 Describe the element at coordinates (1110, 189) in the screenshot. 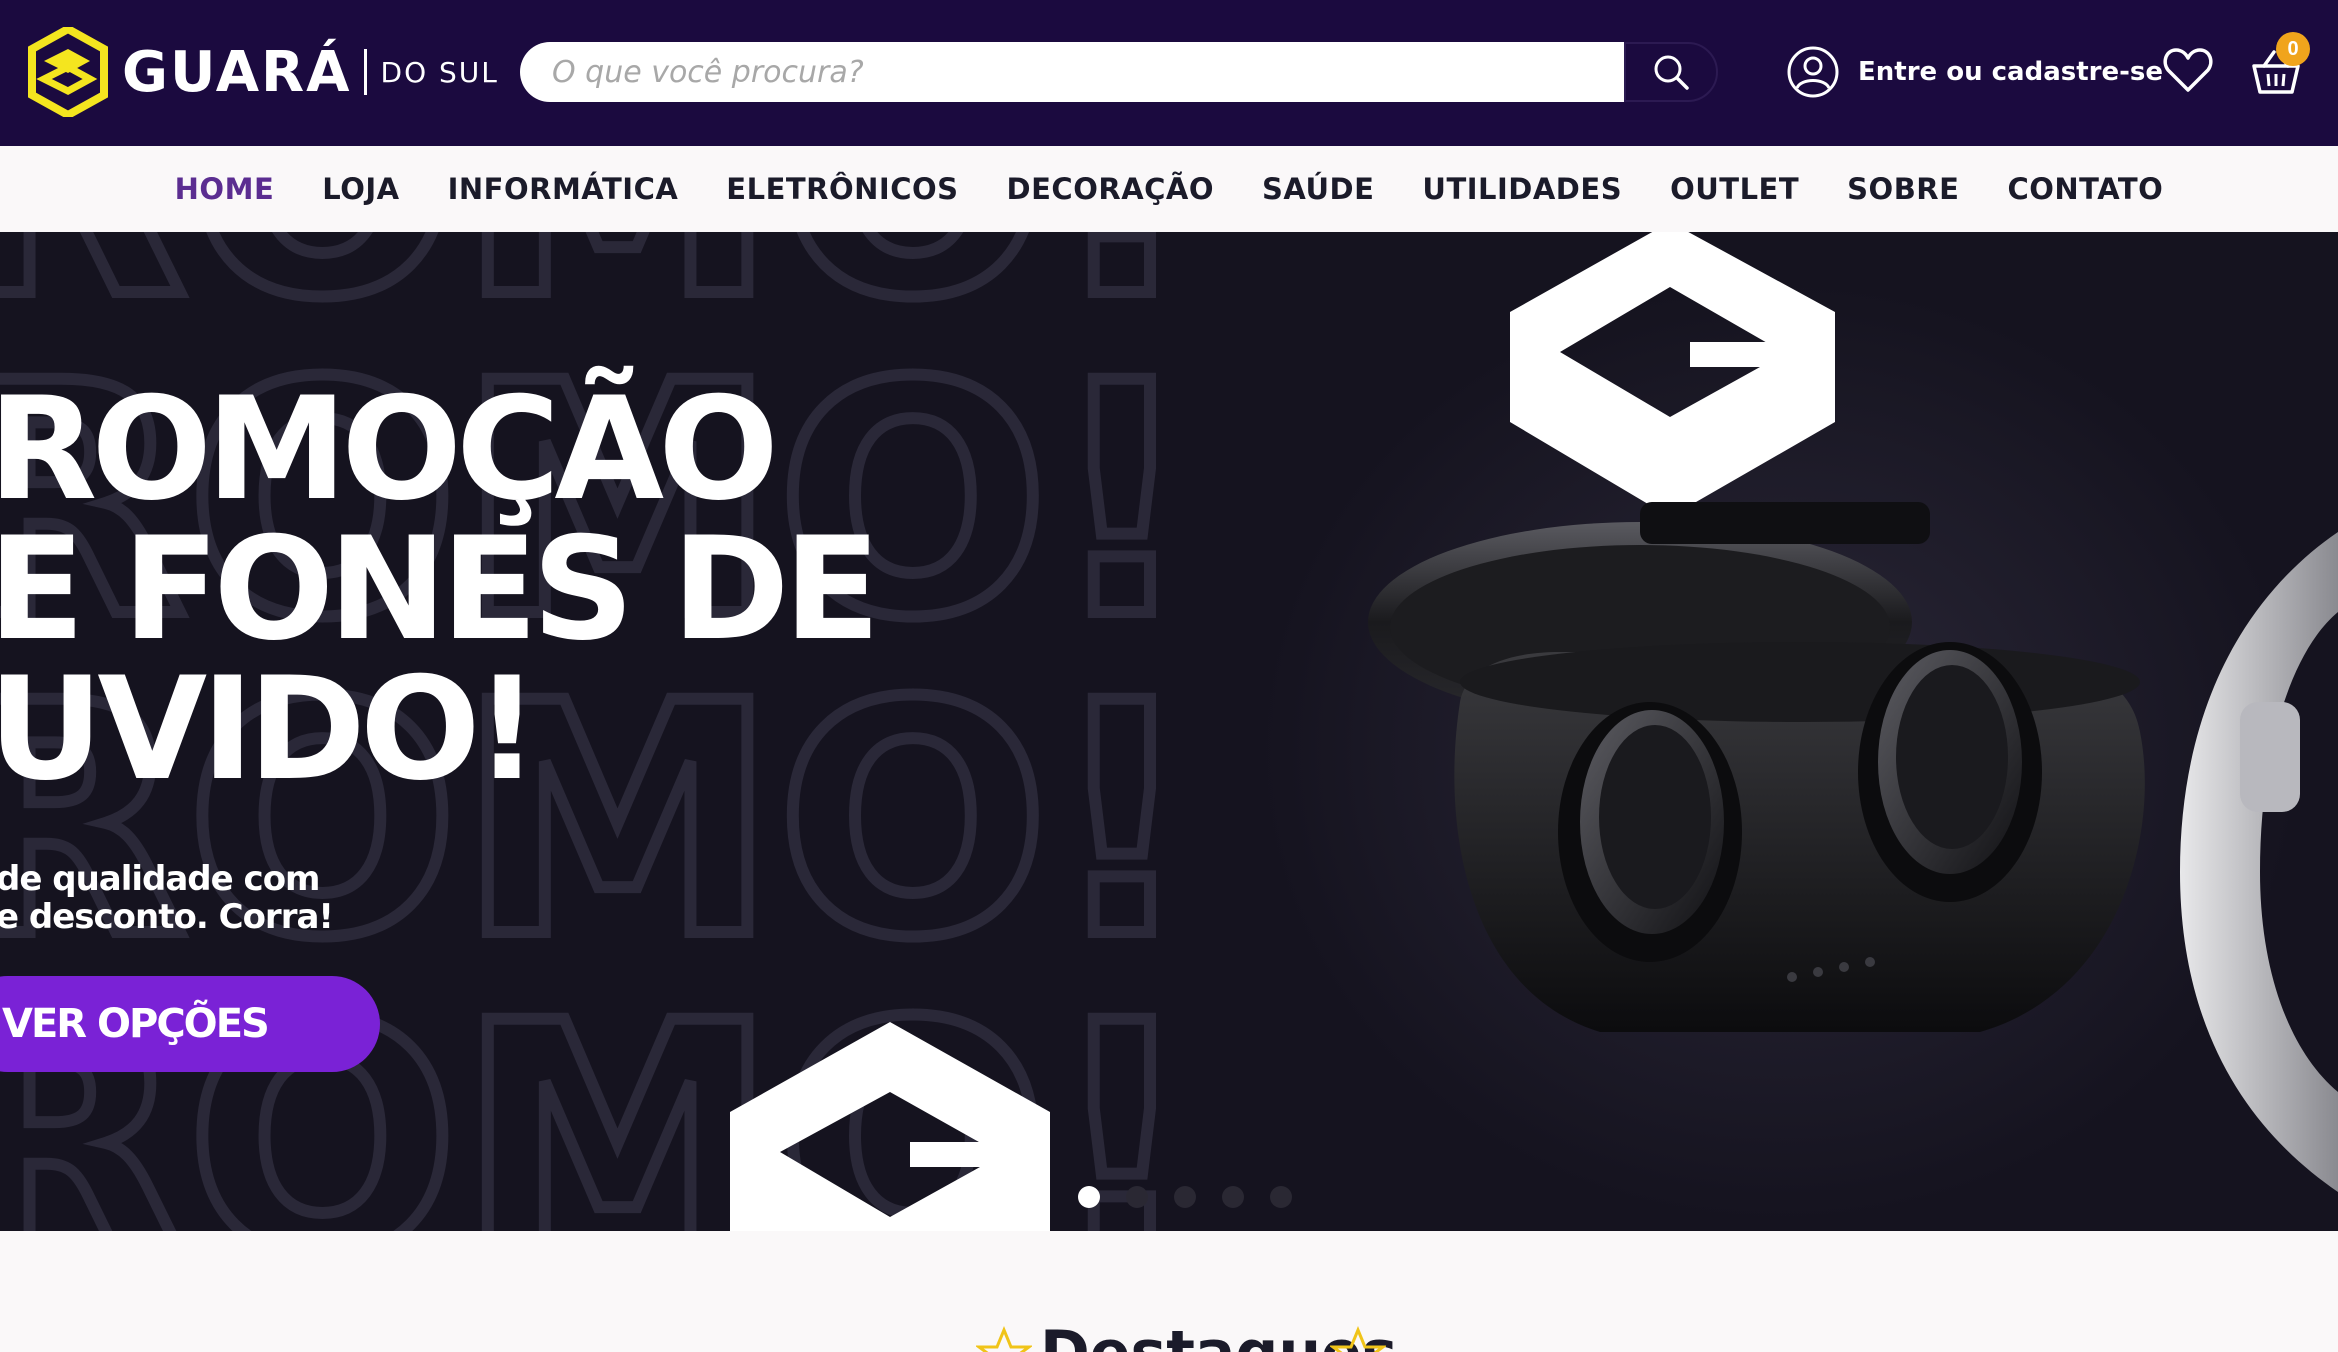

I see `nav-item-decoracao: DECORAÇÃO` at that location.